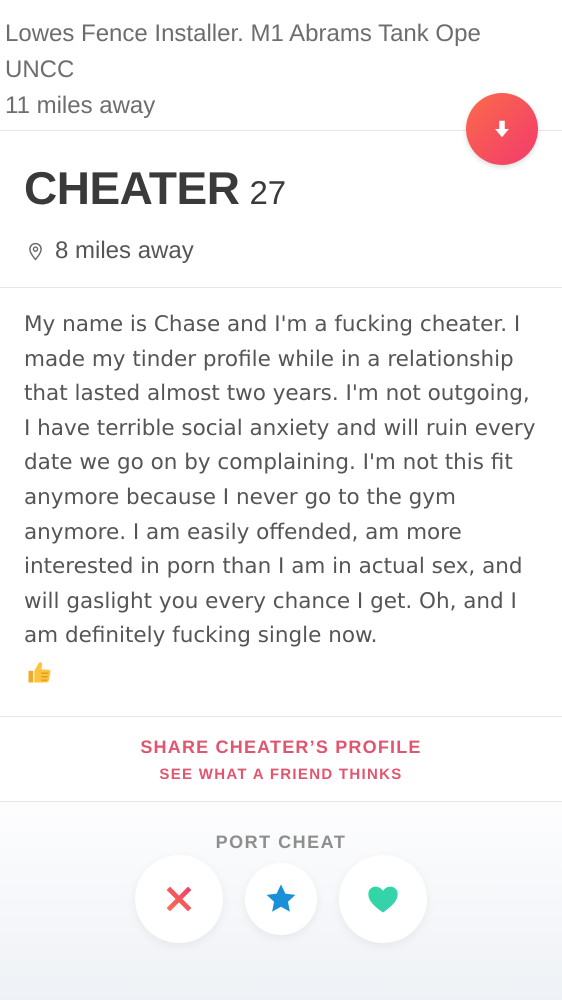 Image resolution: width=562 pixels, height=1000 pixels. I want to click on profile-age: 27, so click(267, 193).